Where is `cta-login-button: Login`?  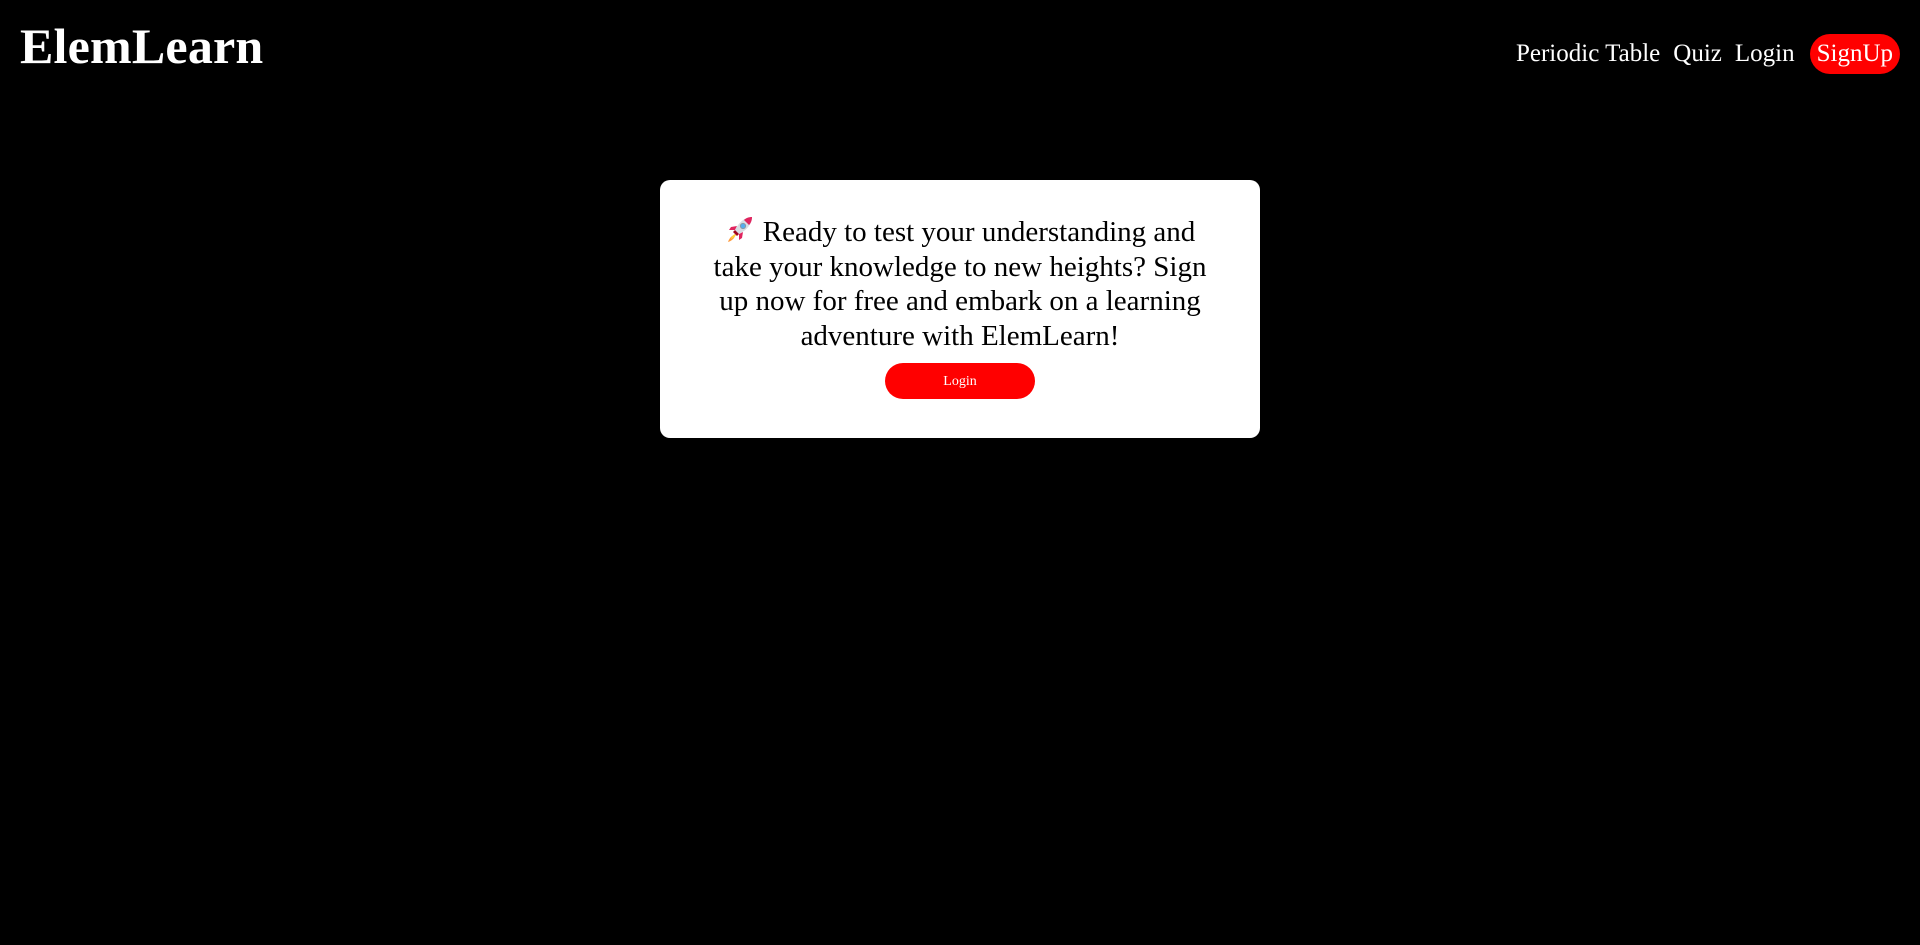 cta-login-button: Login is located at coordinates (960, 381).